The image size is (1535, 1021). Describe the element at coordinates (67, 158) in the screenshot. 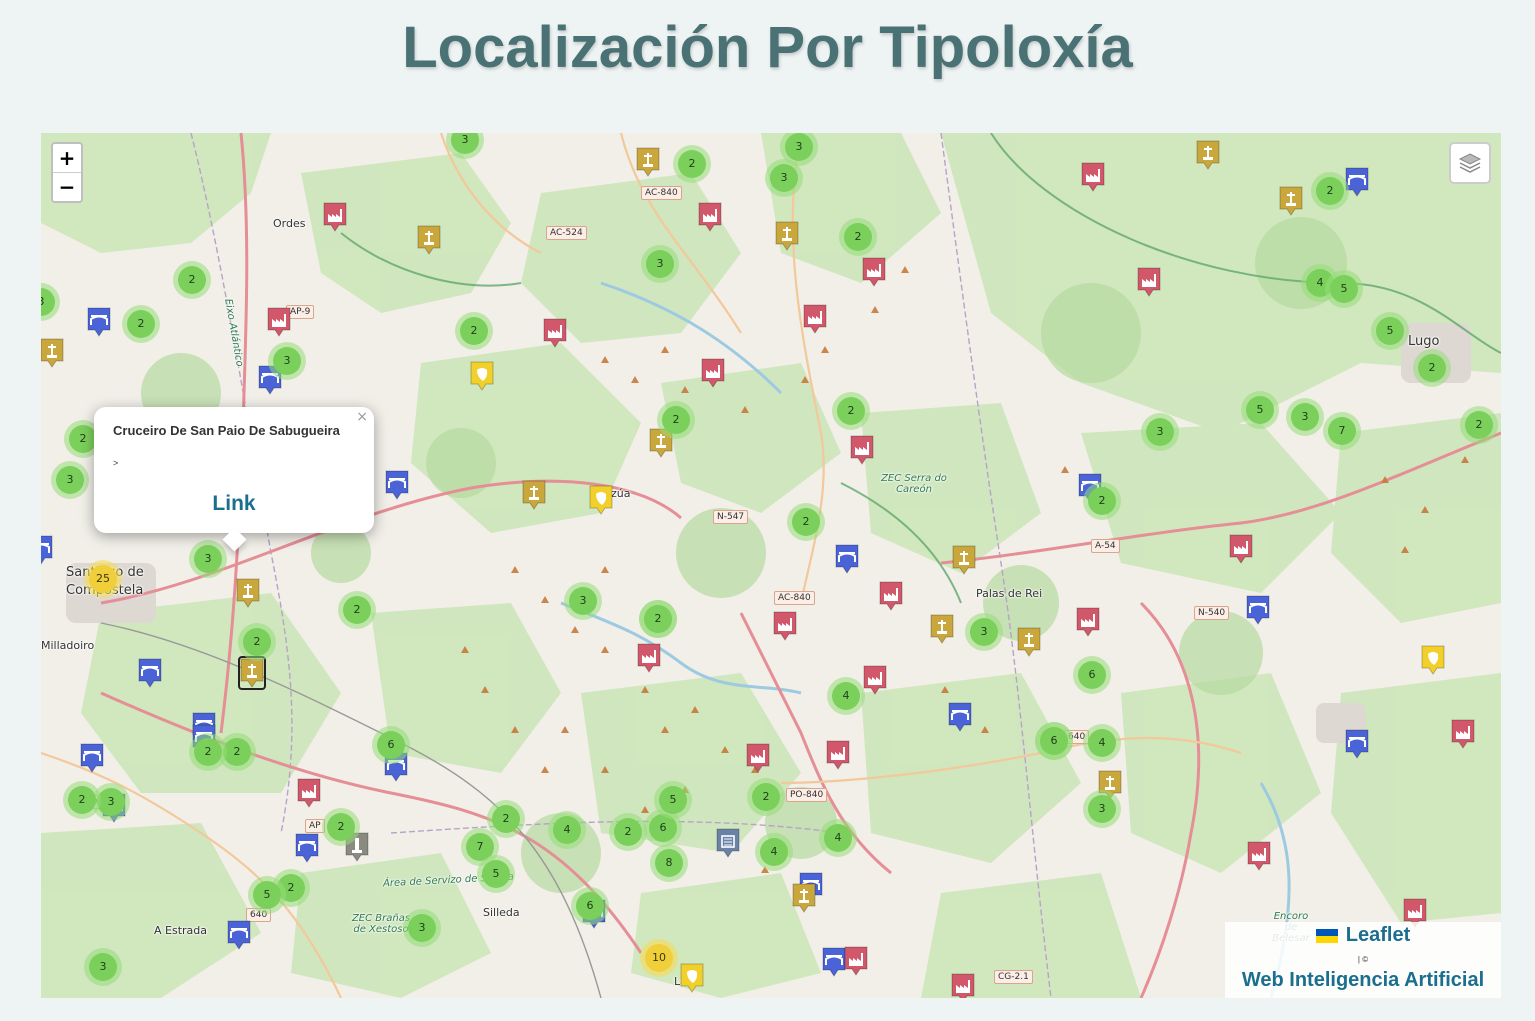

I see `zoom-in-button: +` at that location.